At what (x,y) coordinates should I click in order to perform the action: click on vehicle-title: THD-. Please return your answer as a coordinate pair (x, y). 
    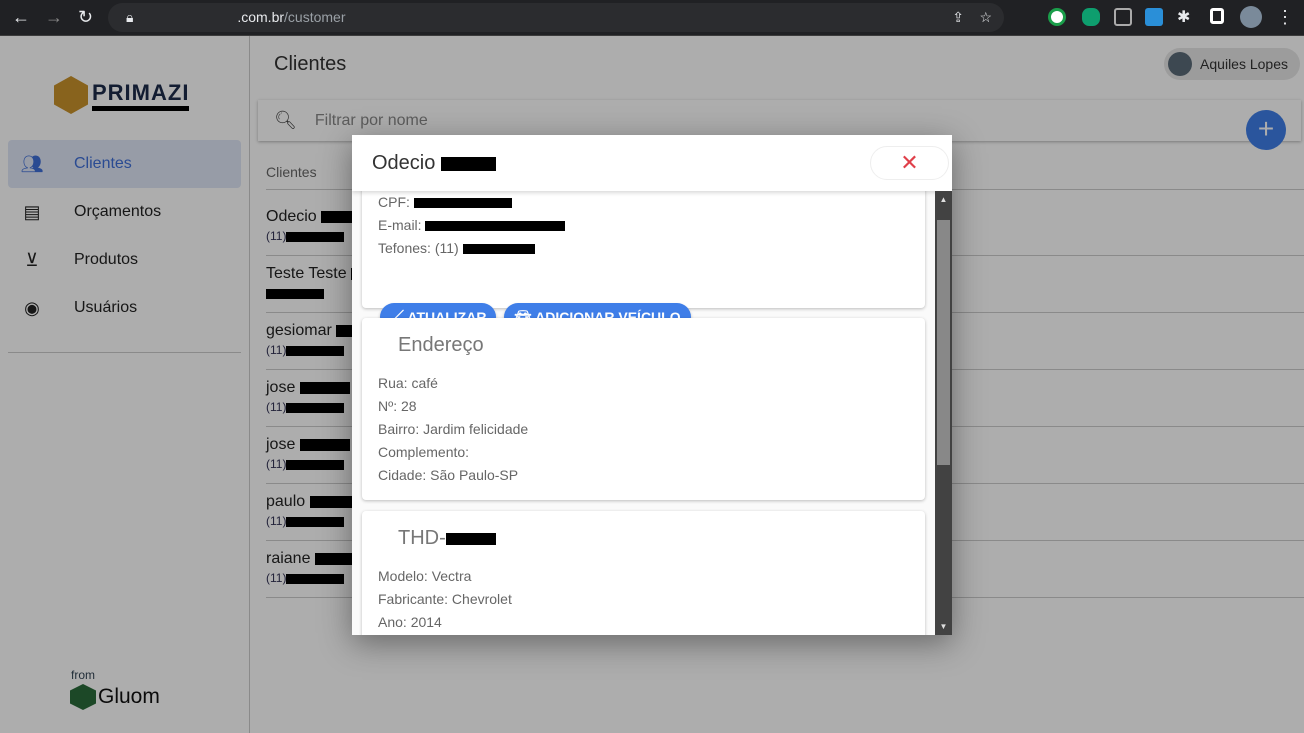
    Looking at the image, I should click on (447, 538).